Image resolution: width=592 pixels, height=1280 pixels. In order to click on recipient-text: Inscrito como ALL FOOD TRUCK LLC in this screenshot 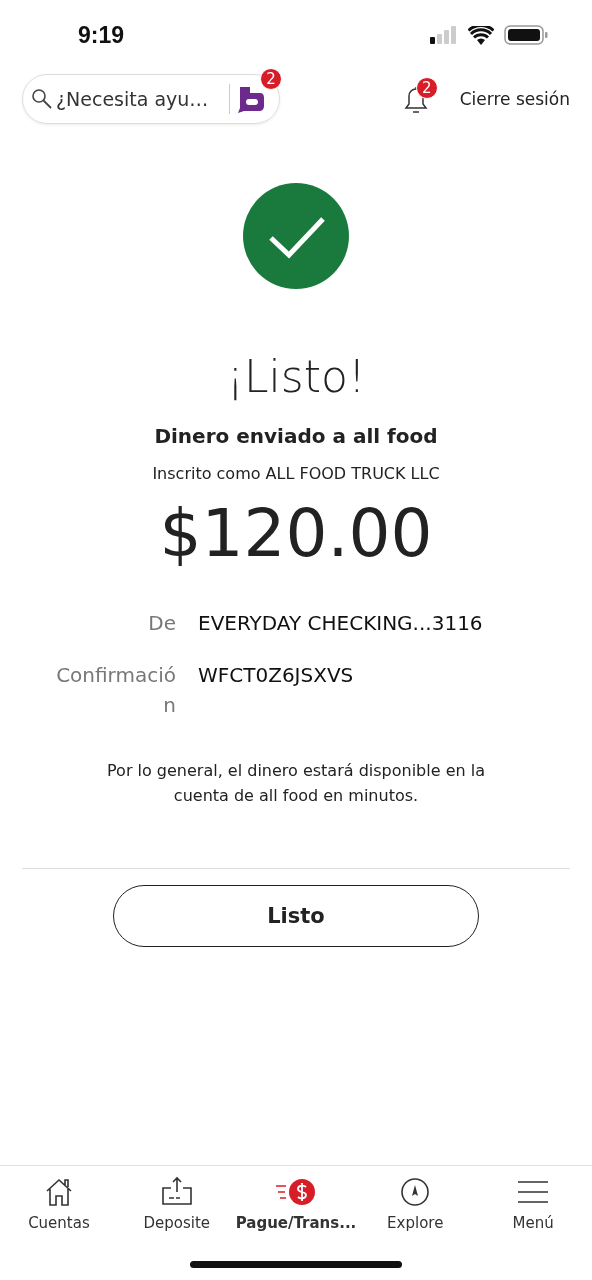, I will do `click(296, 473)`.